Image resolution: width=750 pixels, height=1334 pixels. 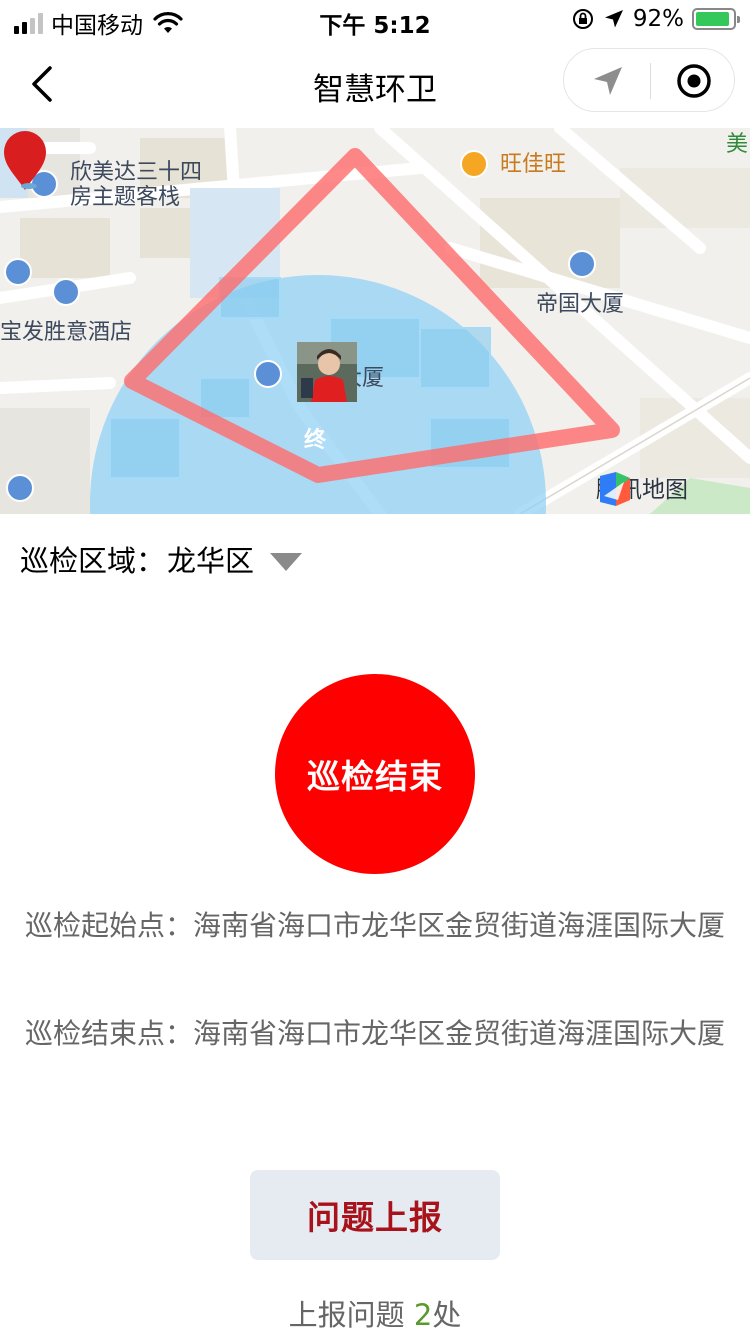 What do you see at coordinates (93, 561) in the screenshot?
I see `region-label: 巡检区域：` at bounding box center [93, 561].